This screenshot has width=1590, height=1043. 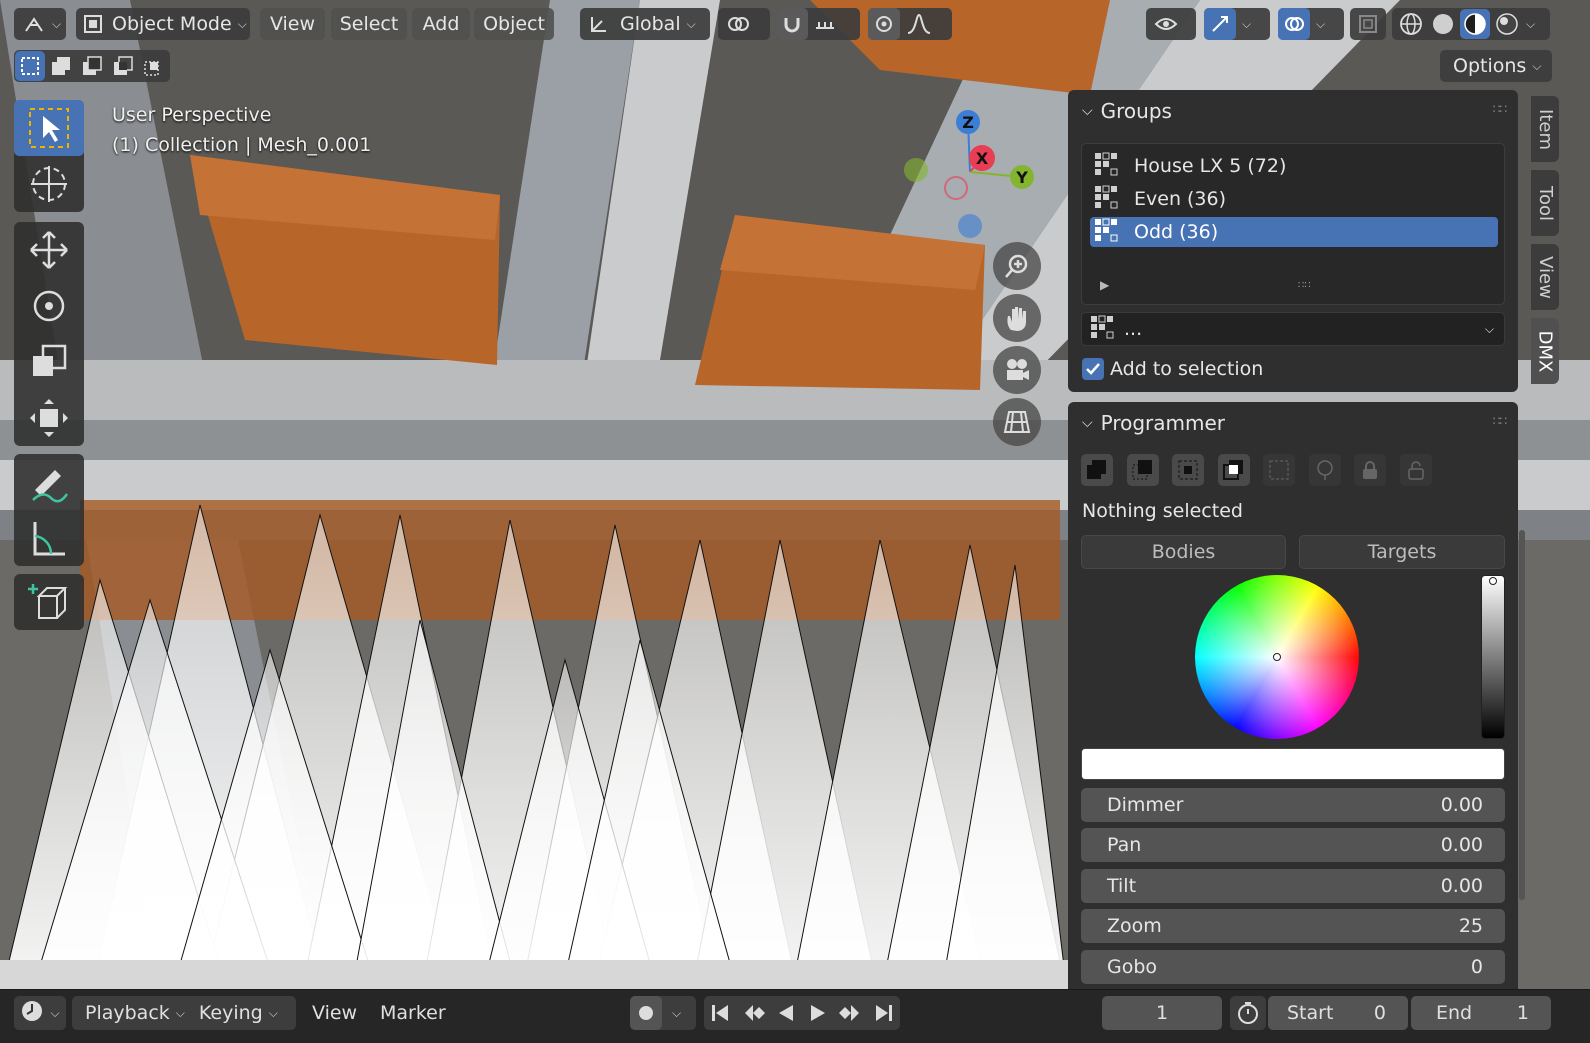 I want to click on add-to-selection-checkbox: Add to selection, so click(x=1172, y=369).